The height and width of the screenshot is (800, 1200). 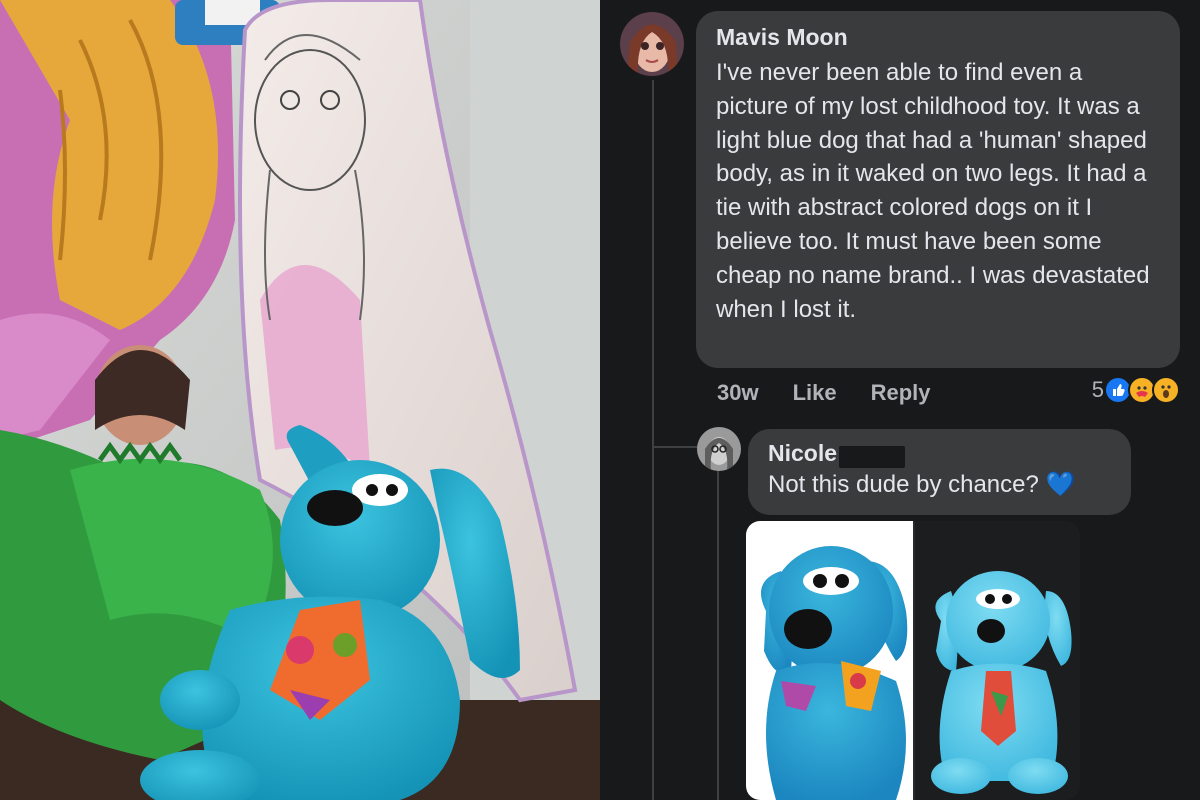 What do you see at coordinates (1166, 390) in the screenshot?
I see `wow-icon` at bounding box center [1166, 390].